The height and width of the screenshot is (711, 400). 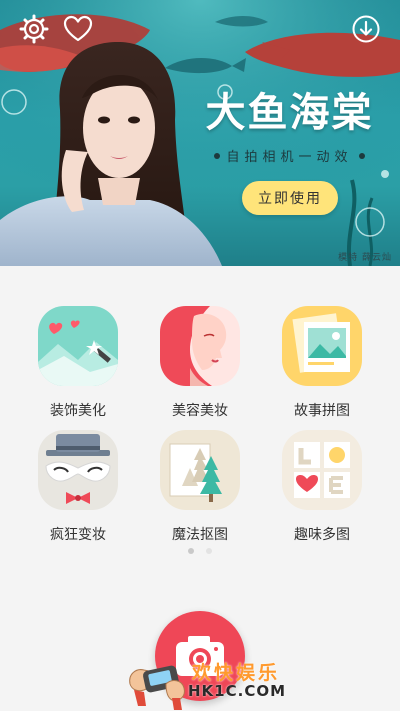 I want to click on story-collage-icon, so click(x=322, y=346).